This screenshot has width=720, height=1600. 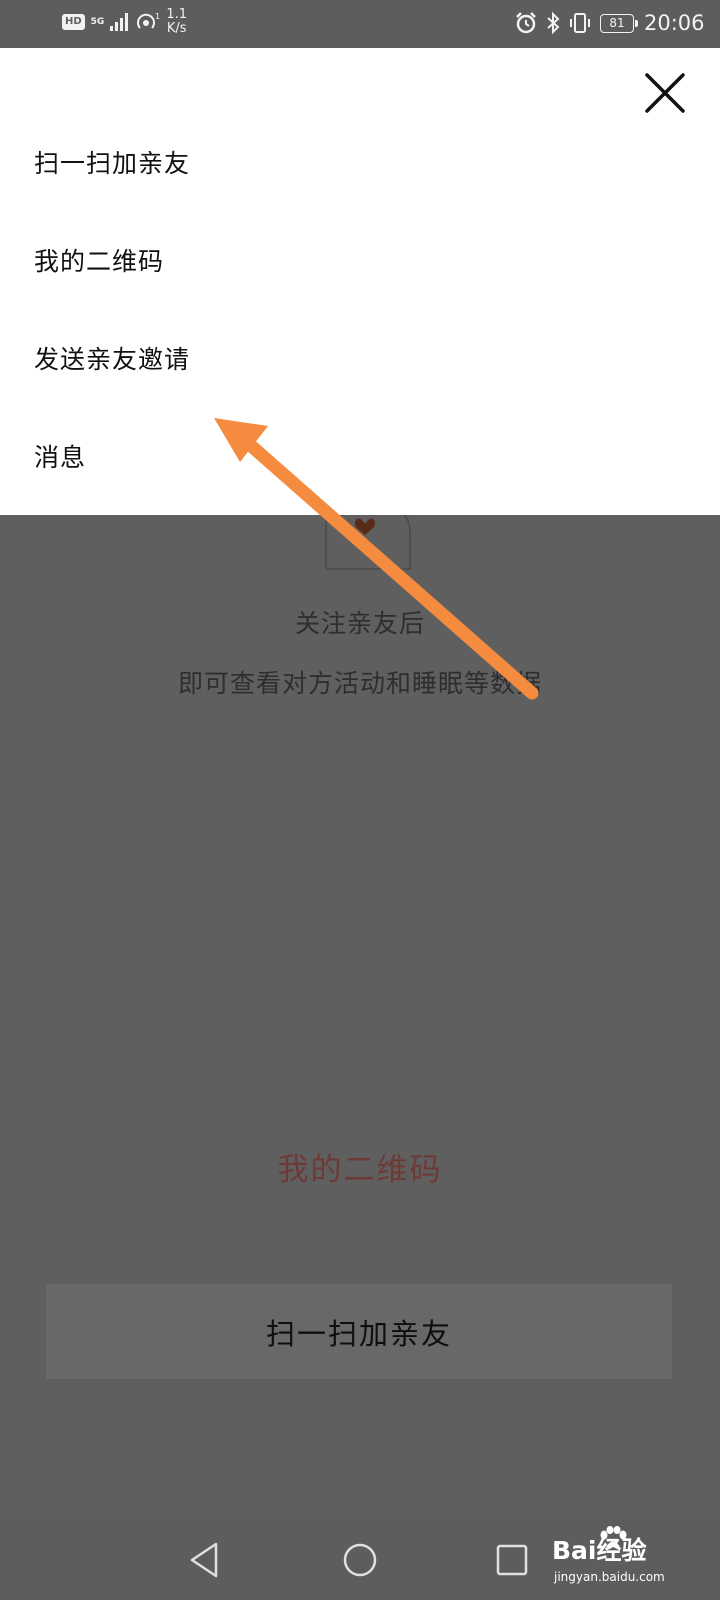 I want to click on recents-icon, so click(x=512, y=1560).